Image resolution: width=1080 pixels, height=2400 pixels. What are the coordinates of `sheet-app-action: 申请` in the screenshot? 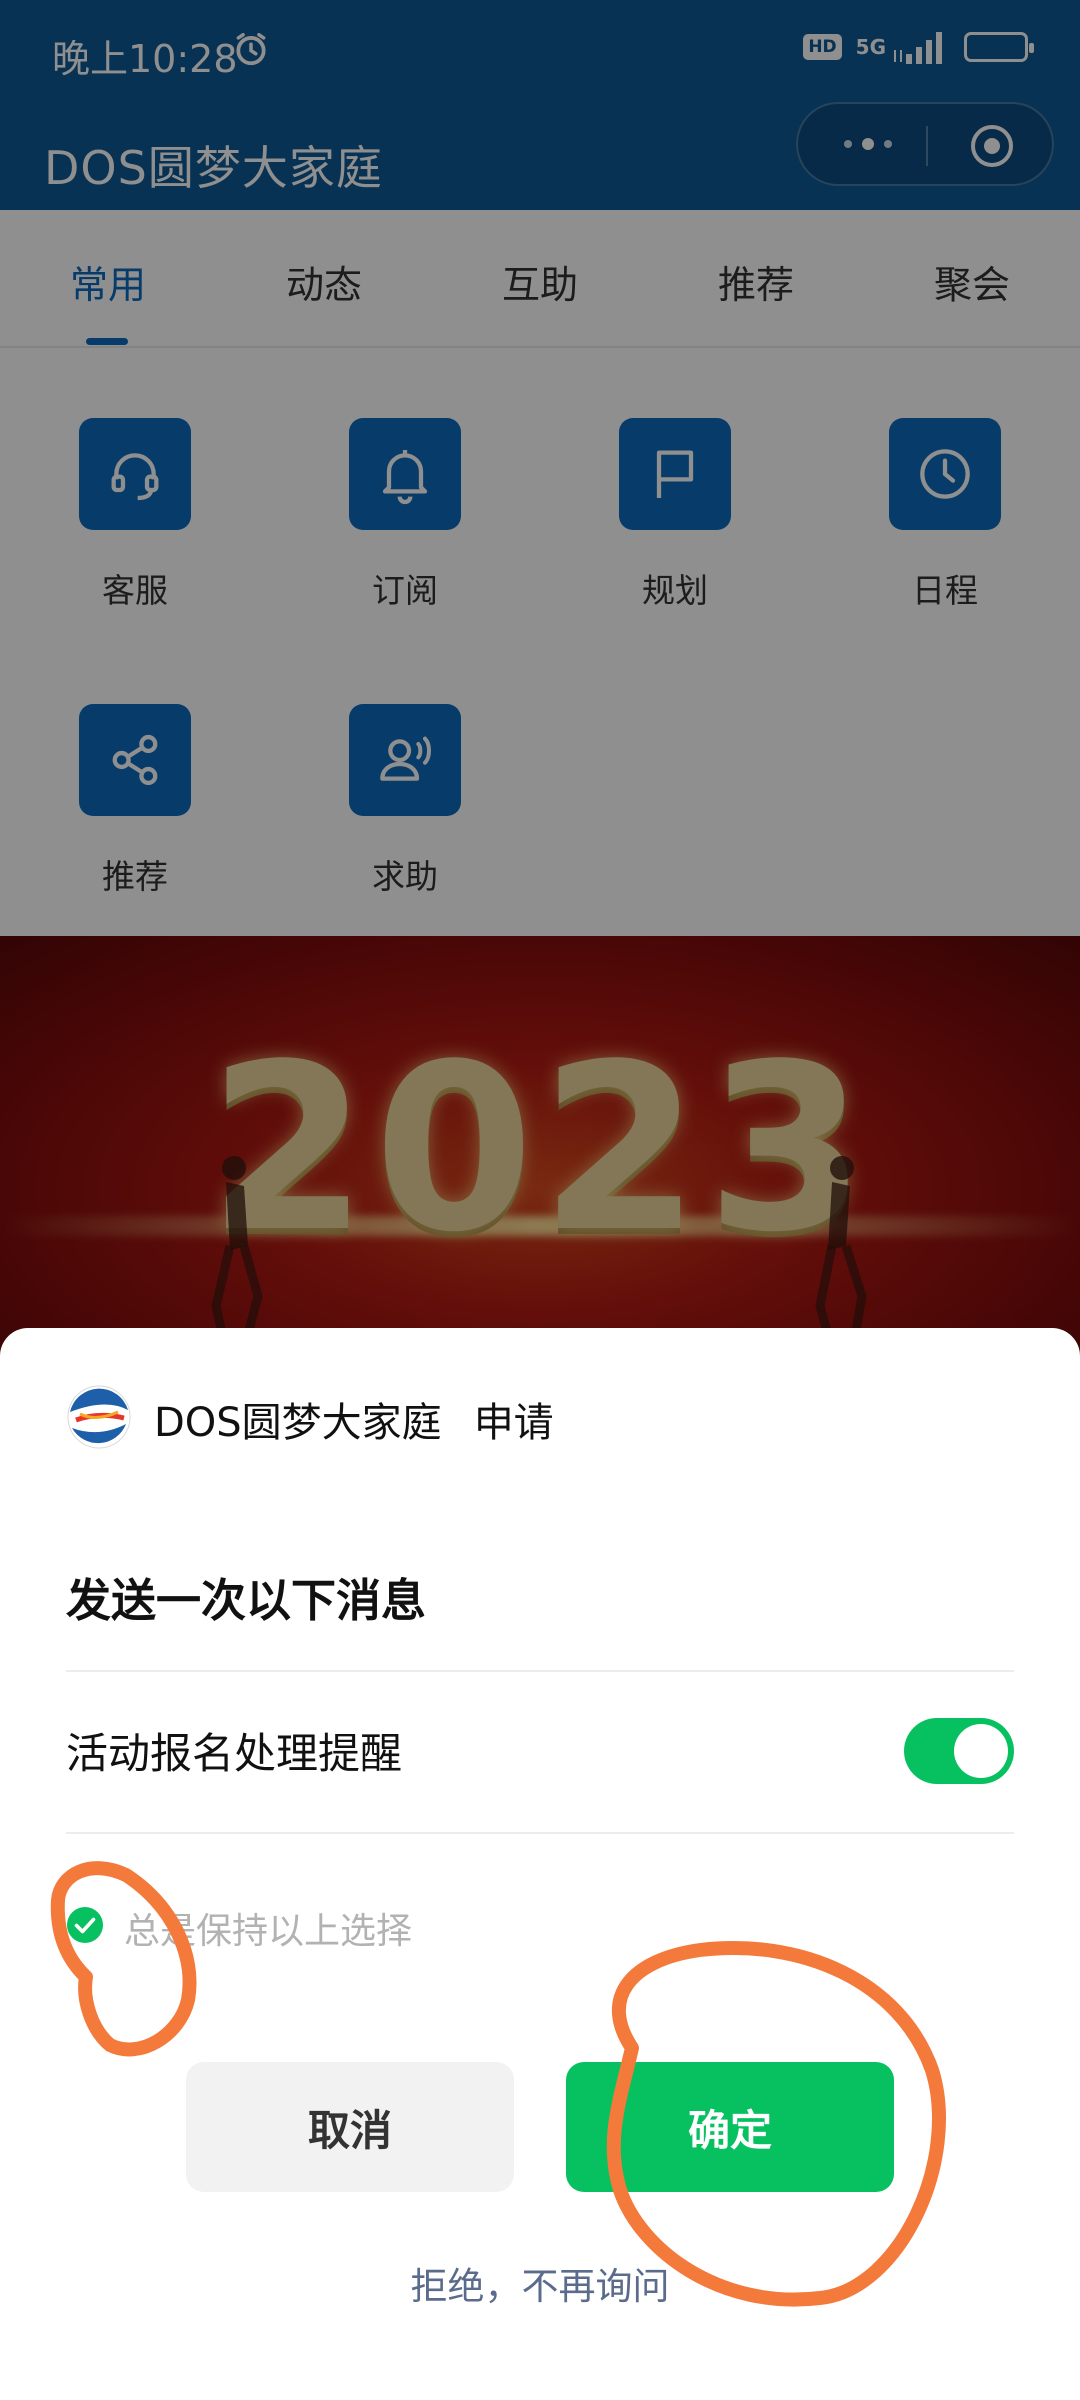 It's located at (513, 1423).